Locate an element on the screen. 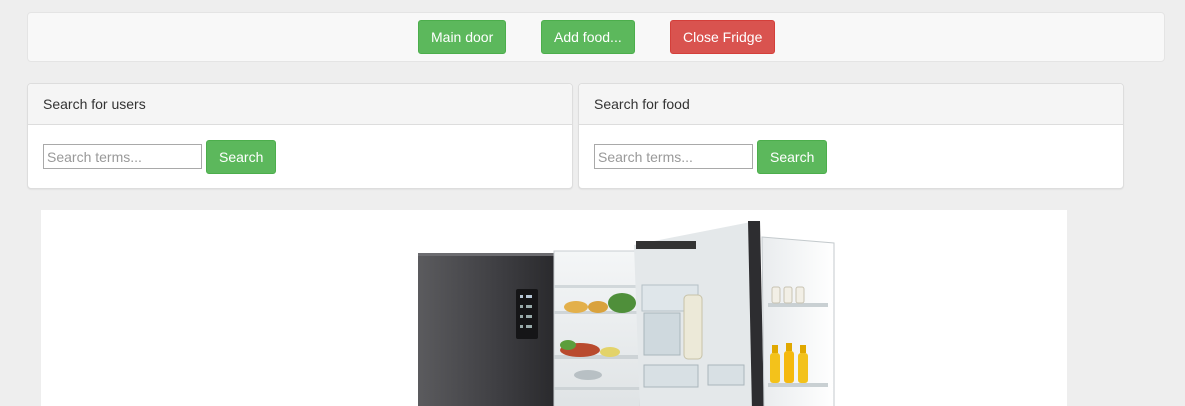 This screenshot has width=1185, height=406. search-food-title: Search for food is located at coordinates (851, 104).